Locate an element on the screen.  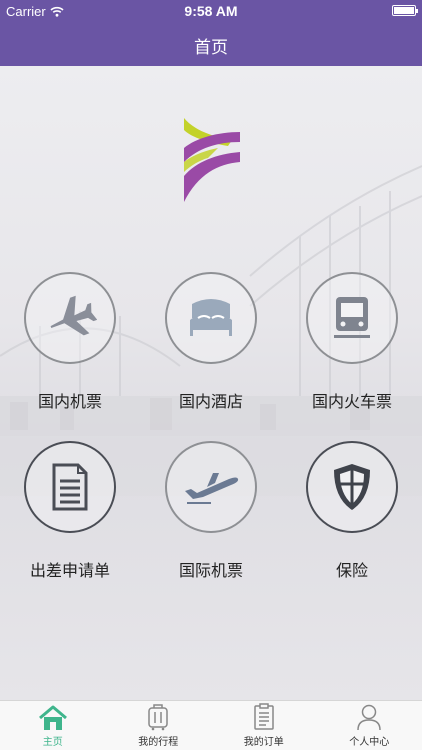
service-label: 保险 is located at coordinates (351, 571).